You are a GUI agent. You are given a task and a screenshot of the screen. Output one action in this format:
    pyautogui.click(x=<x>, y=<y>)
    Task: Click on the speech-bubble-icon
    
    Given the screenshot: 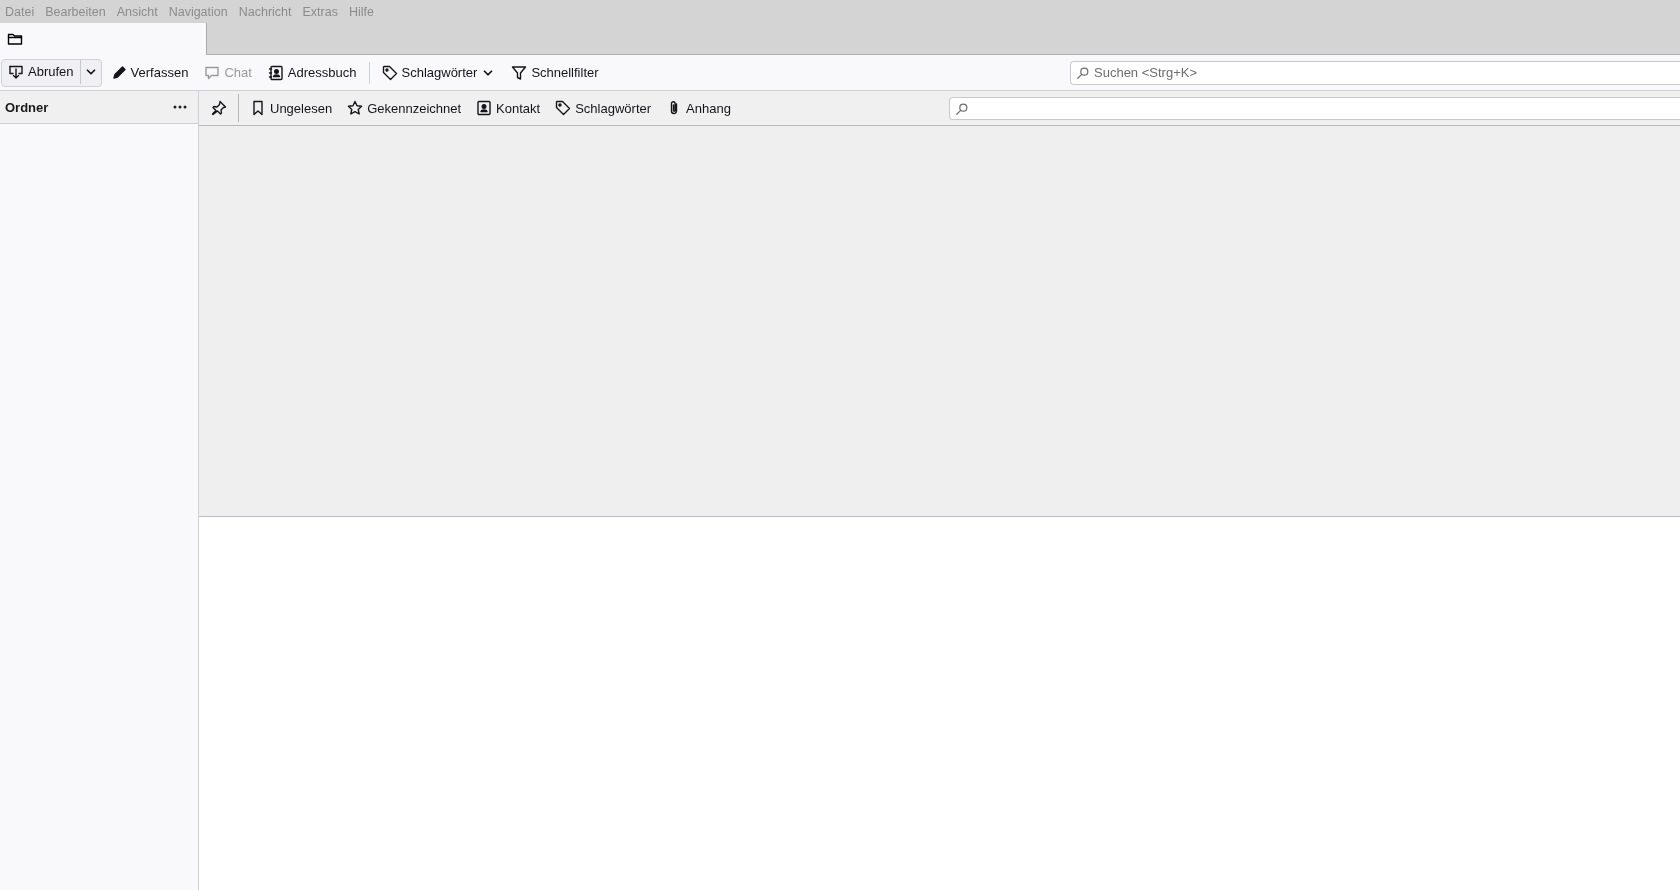 What is the action you would take?
    pyautogui.click(x=212, y=72)
    